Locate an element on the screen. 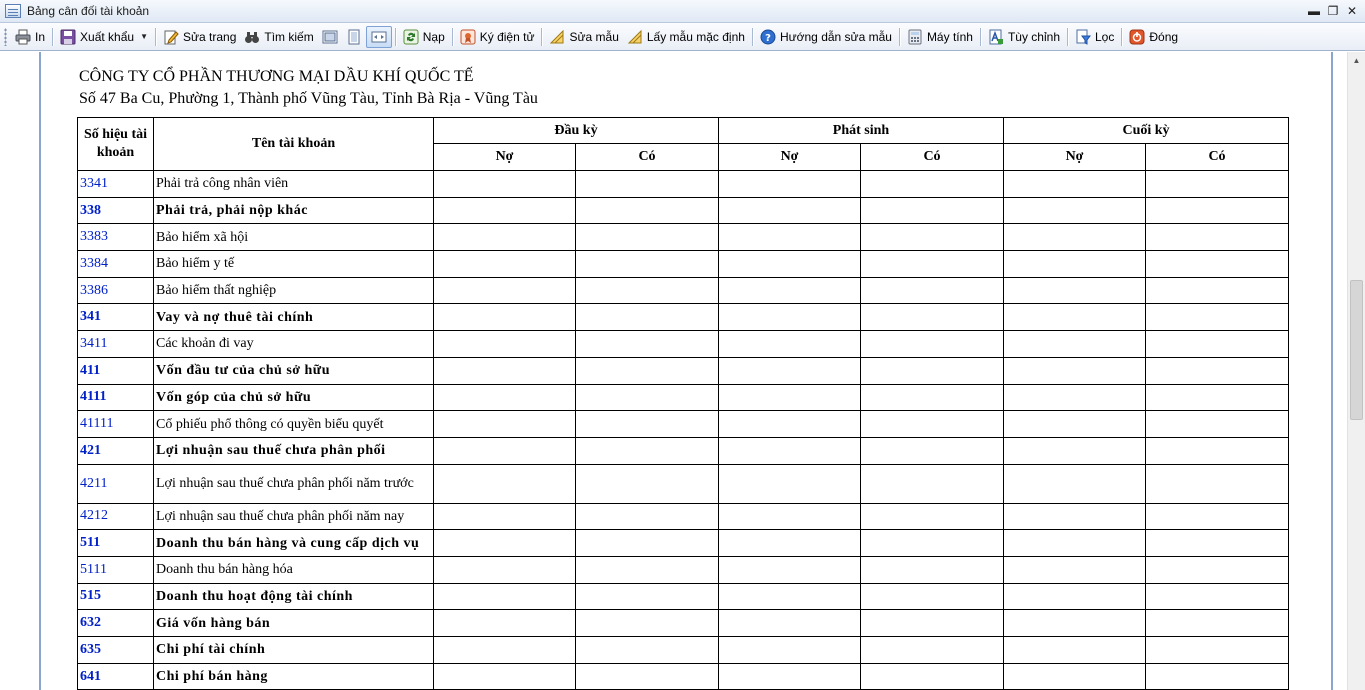  restore-button: ❐ is located at coordinates (1333, 11).